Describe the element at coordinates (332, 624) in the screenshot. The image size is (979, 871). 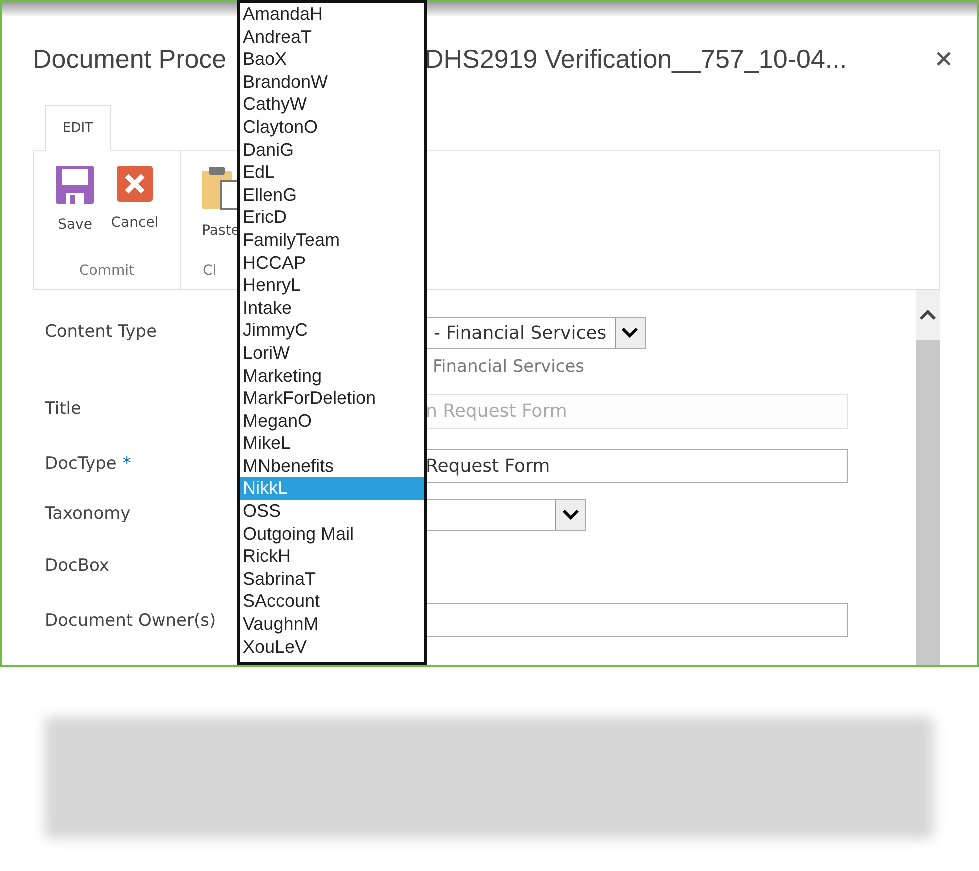
I see `dropdown-option: VaughnM` at that location.